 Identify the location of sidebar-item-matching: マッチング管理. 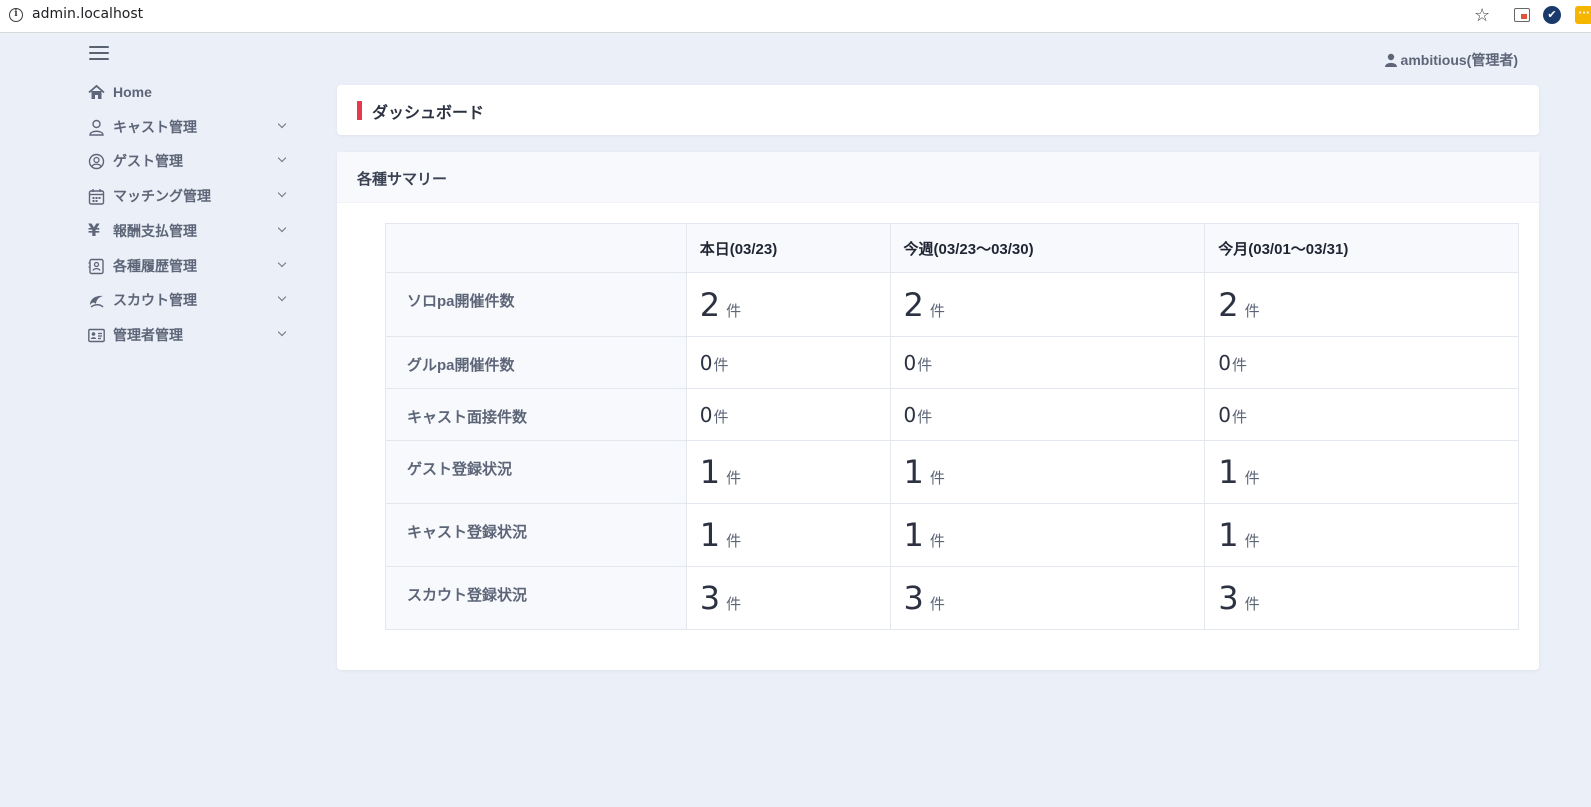
(190, 196).